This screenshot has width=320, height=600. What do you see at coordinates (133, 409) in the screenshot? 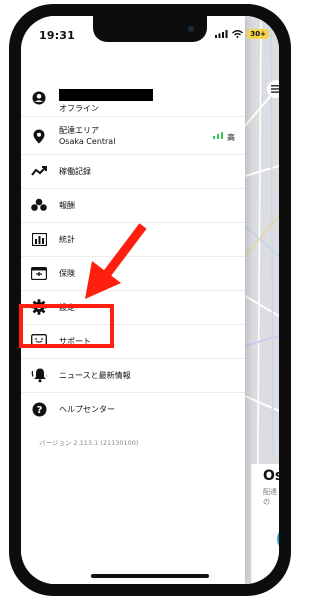
I see `menu-item-help-center: ? ヘルプセンター` at bounding box center [133, 409].